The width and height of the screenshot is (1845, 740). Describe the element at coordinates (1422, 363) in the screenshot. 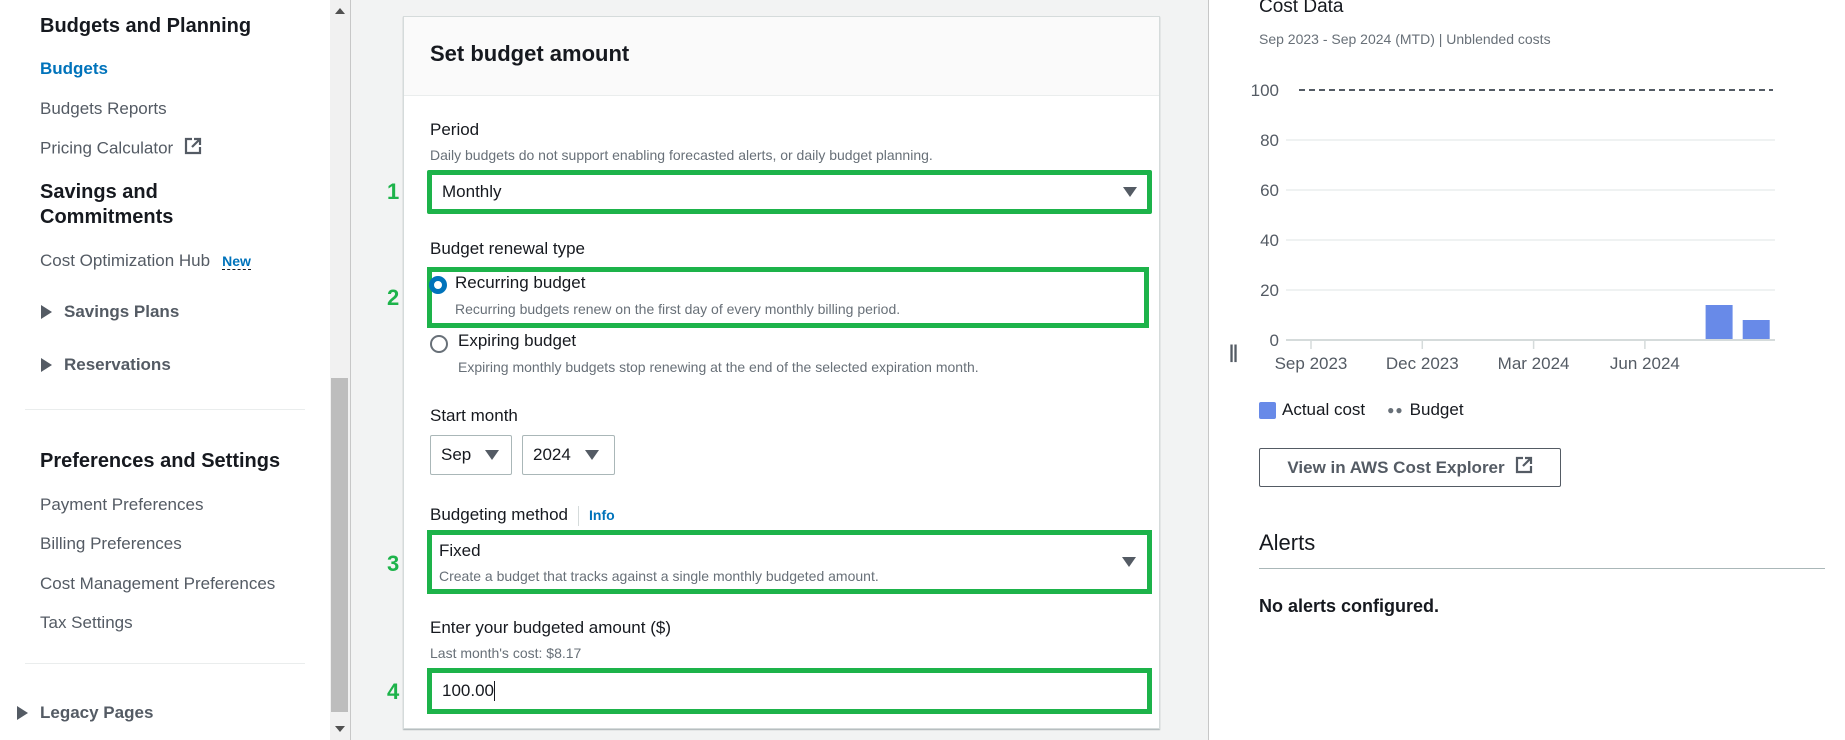

I see `x-tick-label: Dec 2023` at that location.